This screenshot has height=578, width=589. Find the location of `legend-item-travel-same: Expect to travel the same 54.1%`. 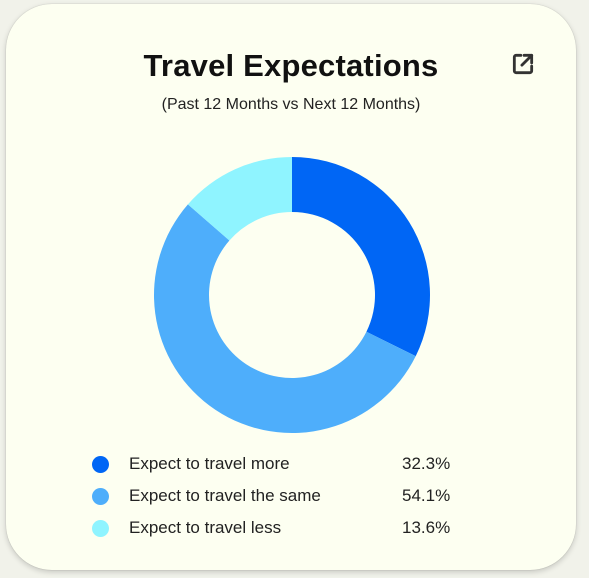

legend-item-travel-same: Expect to travel the same 54.1% is located at coordinates (286, 496).